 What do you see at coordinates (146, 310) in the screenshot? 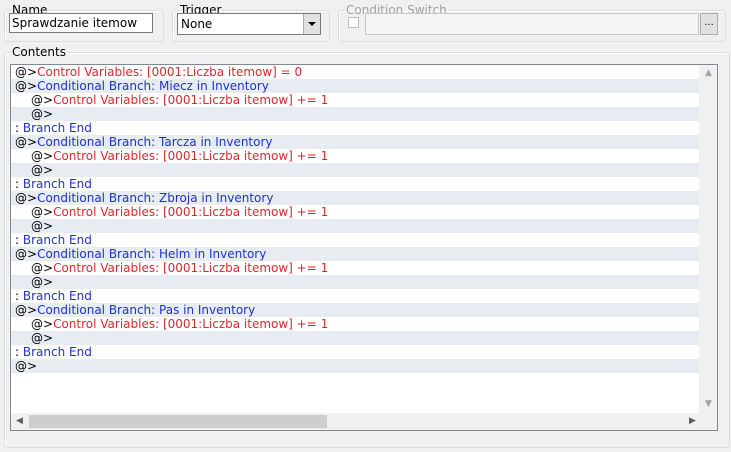
I see `command-text: Conditional Branch: Pas in Inventory` at bounding box center [146, 310].